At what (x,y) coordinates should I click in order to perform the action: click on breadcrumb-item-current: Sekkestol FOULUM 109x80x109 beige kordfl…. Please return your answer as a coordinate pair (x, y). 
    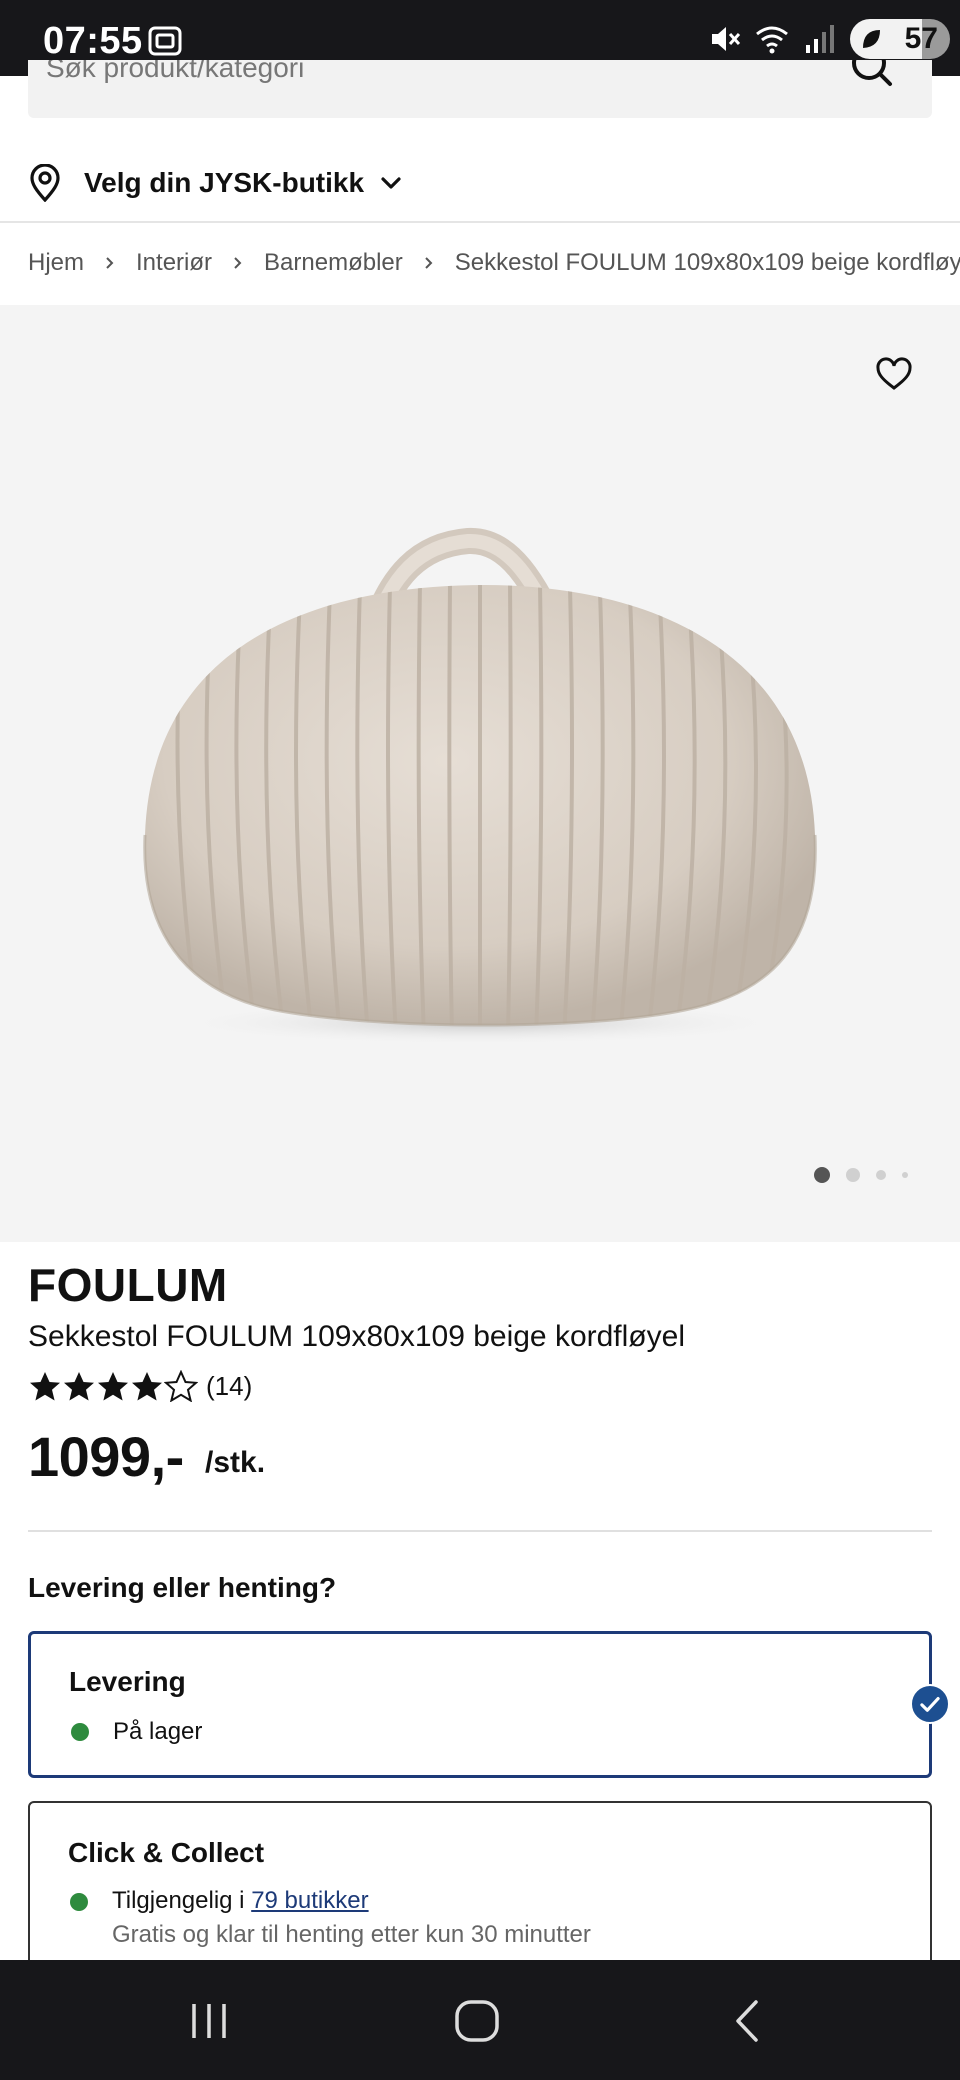
    Looking at the image, I should click on (707, 262).